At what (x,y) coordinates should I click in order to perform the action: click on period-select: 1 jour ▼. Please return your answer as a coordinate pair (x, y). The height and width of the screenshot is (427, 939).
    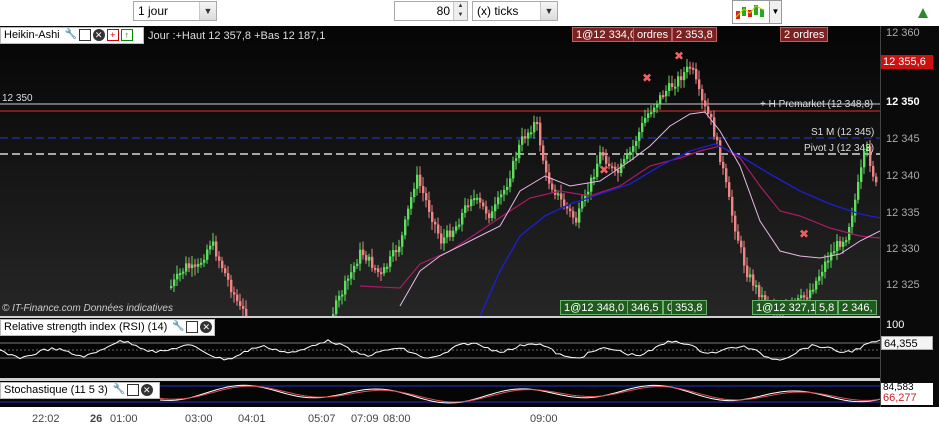
    Looking at the image, I should click on (175, 11).